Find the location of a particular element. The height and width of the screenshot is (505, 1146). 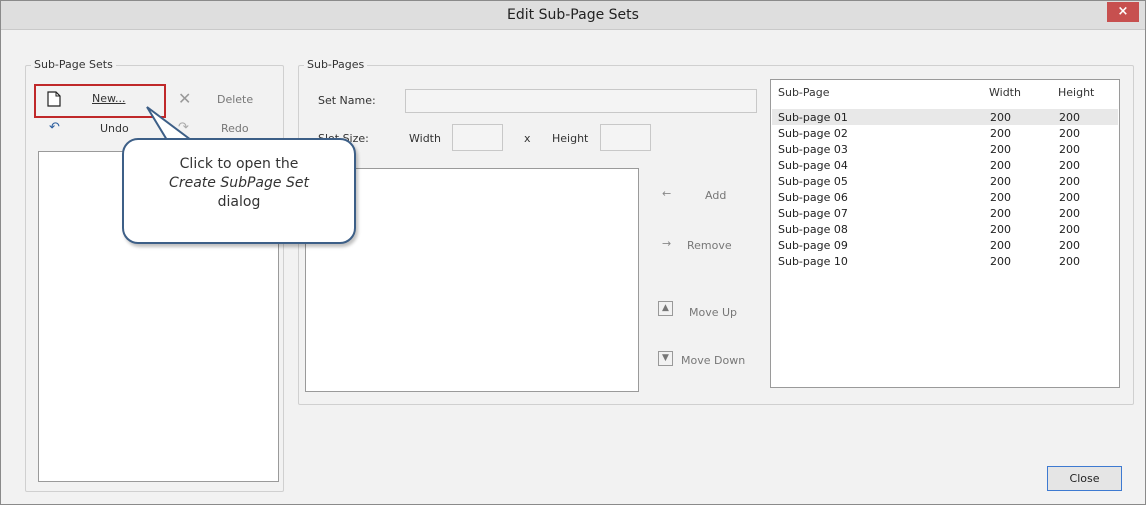

callout-line-3: dialog is located at coordinates (239, 202).